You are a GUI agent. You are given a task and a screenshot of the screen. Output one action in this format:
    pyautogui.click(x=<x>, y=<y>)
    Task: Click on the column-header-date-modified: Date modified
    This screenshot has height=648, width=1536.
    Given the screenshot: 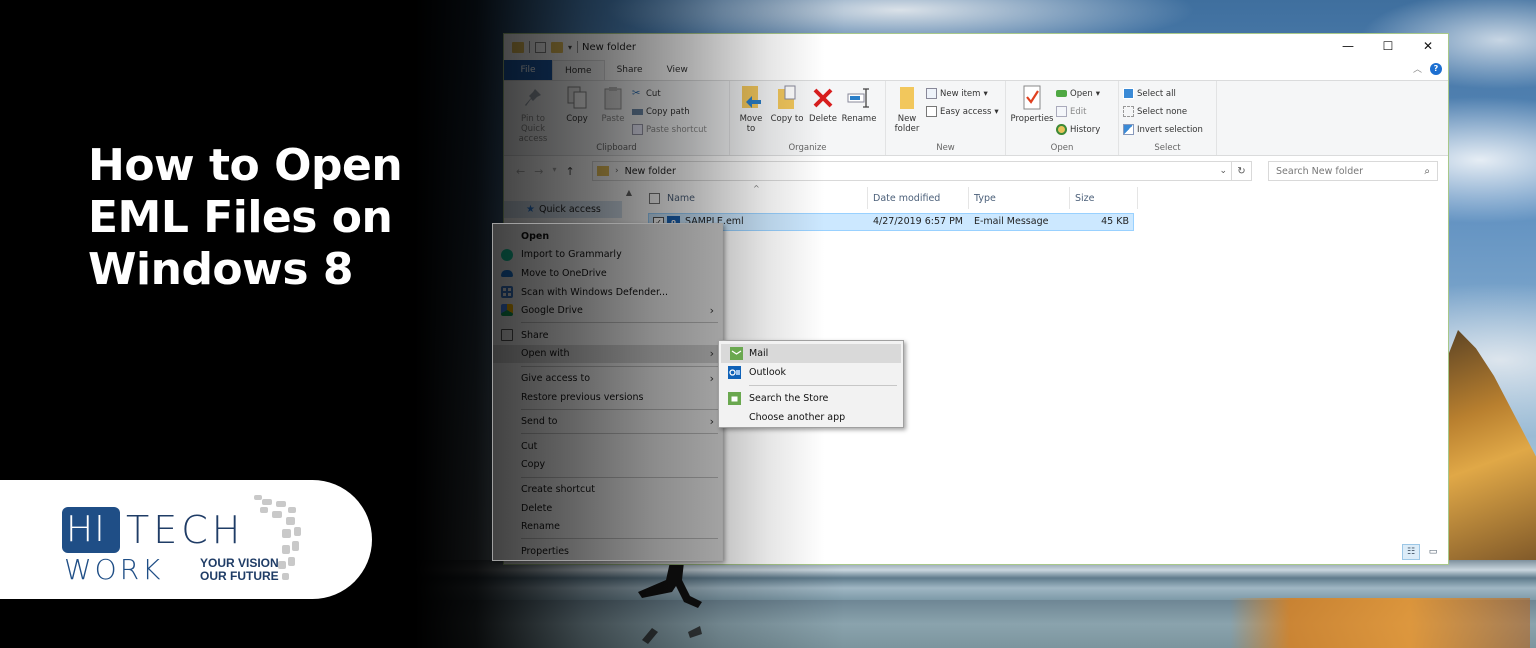 What is the action you would take?
    pyautogui.click(x=918, y=198)
    